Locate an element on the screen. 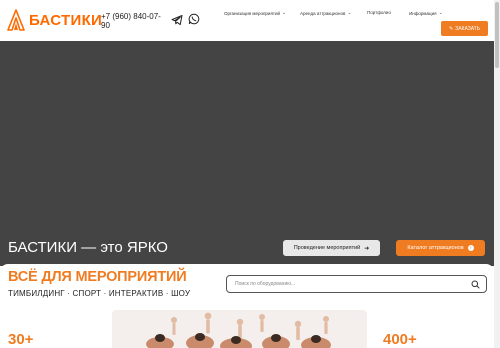 Image resolution: width=500 pixels, height=348 pixels. pencil-icon: ✎ is located at coordinates (451, 28).